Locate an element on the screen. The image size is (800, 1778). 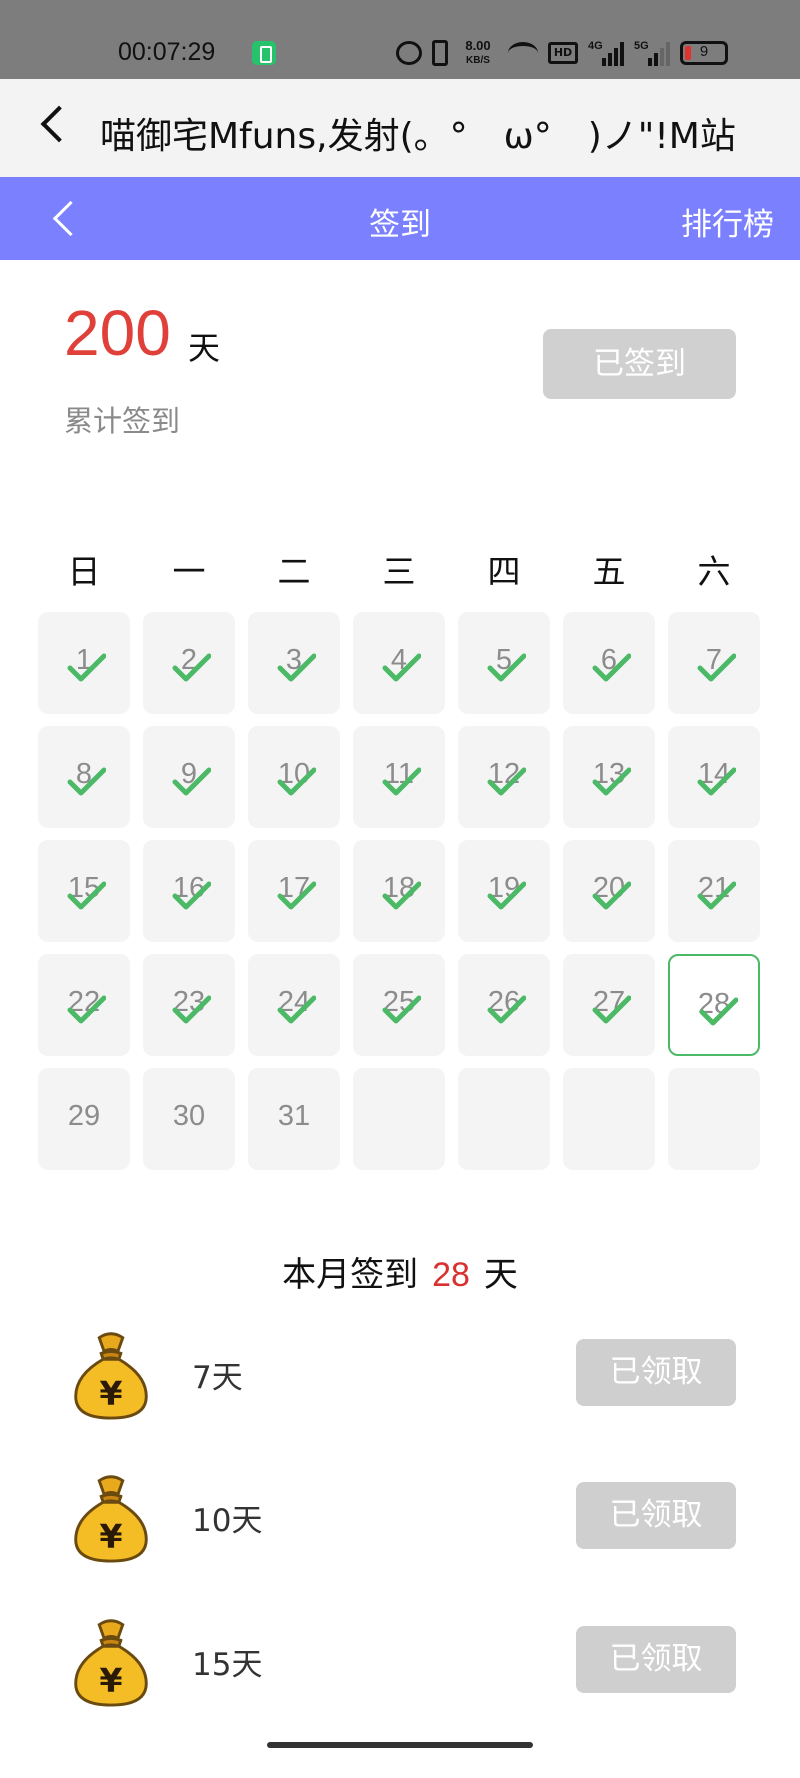
calendar-day: 24 is located at coordinates (294, 1005).